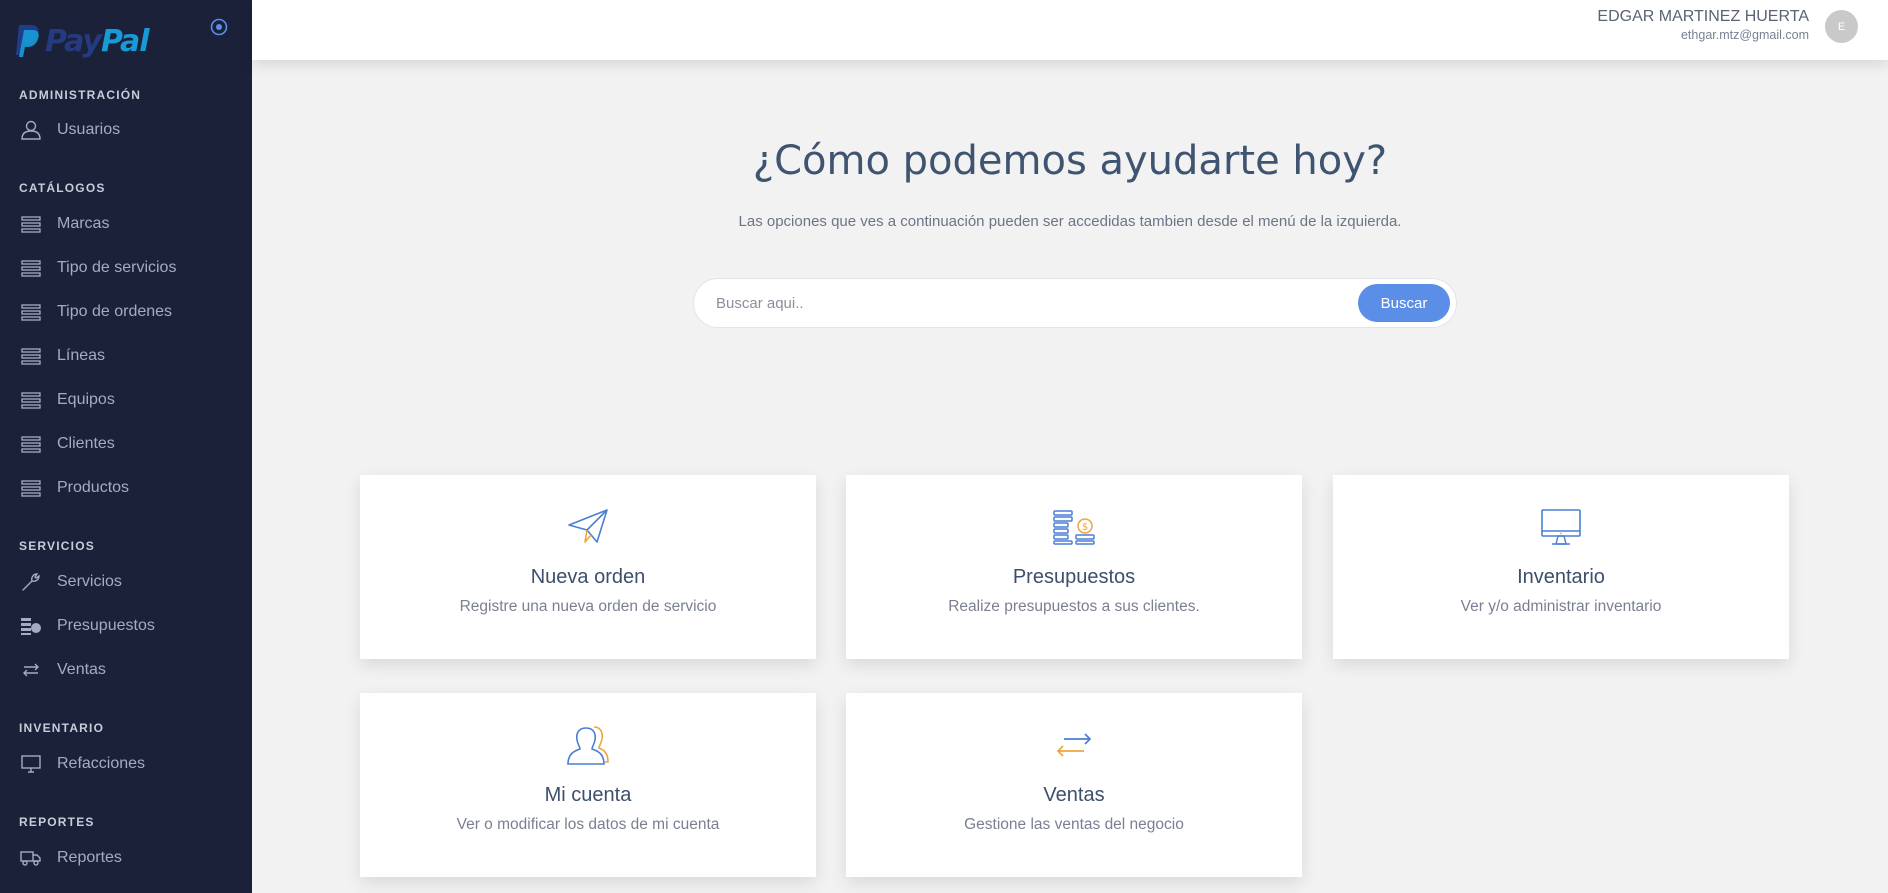 The image size is (1888, 893). What do you see at coordinates (1074, 824) in the screenshot?
I see `card-description: Gestione las ventas del negocio` at bounding box center [1074, 824].